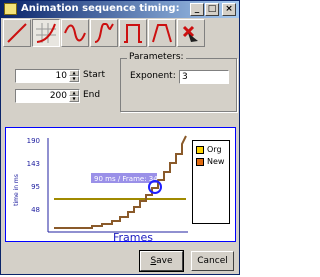 This screenshot has width=320, height=277. Describe the element at coordinates (74, 79) in the screenshot. I see `start-down-arrow: ▼` at that location.